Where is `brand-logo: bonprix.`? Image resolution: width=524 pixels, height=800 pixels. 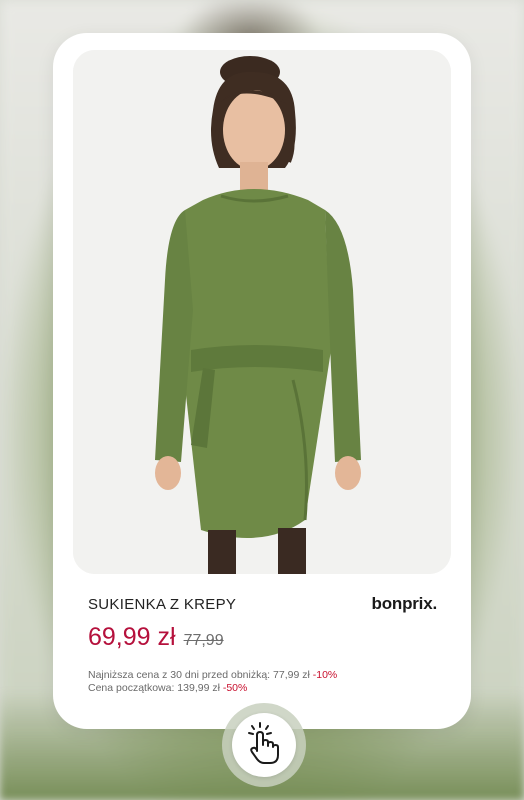
brand-logo: bonprix. is located at coordinates (404, 603).